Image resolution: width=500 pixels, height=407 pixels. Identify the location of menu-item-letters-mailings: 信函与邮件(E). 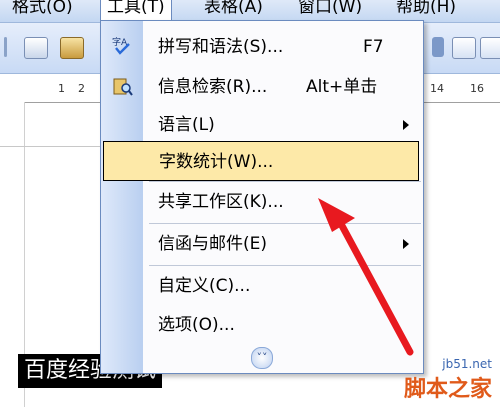
(262, 244).